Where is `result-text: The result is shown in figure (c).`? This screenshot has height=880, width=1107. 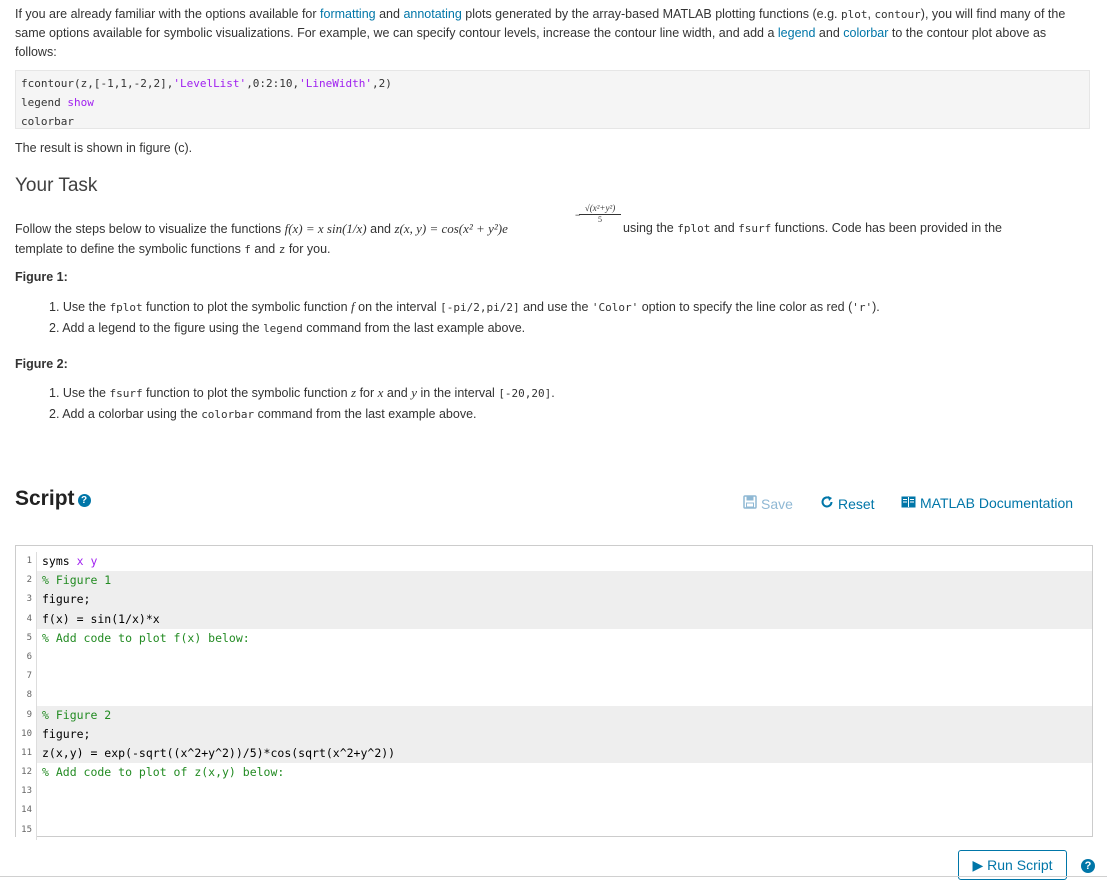 result-text: The result is shown in figure (c). is located at coordinates (104, 148).